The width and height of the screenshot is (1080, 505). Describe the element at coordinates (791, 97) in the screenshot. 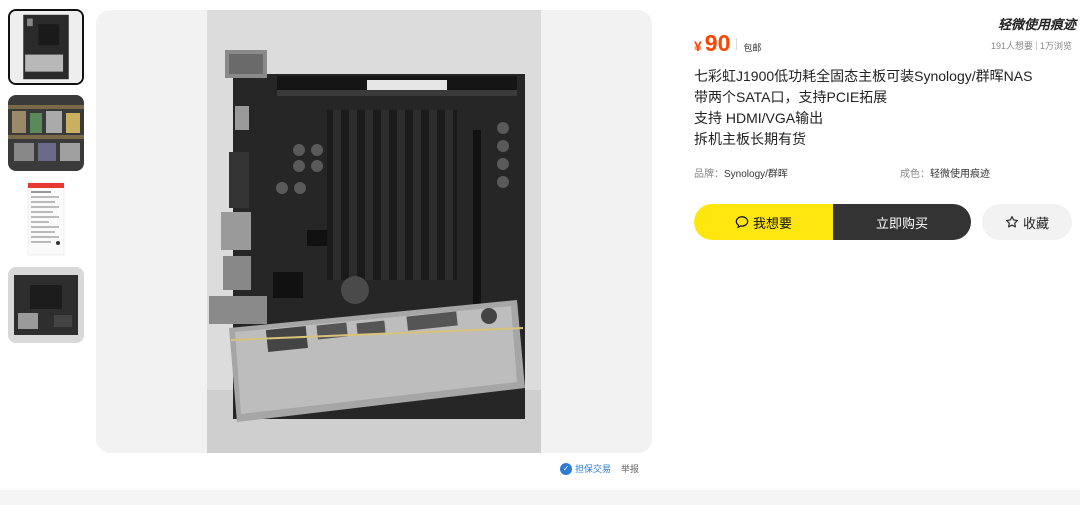

I see `title-line: 带两个SATA口，支持PCIE拓展` at that location.